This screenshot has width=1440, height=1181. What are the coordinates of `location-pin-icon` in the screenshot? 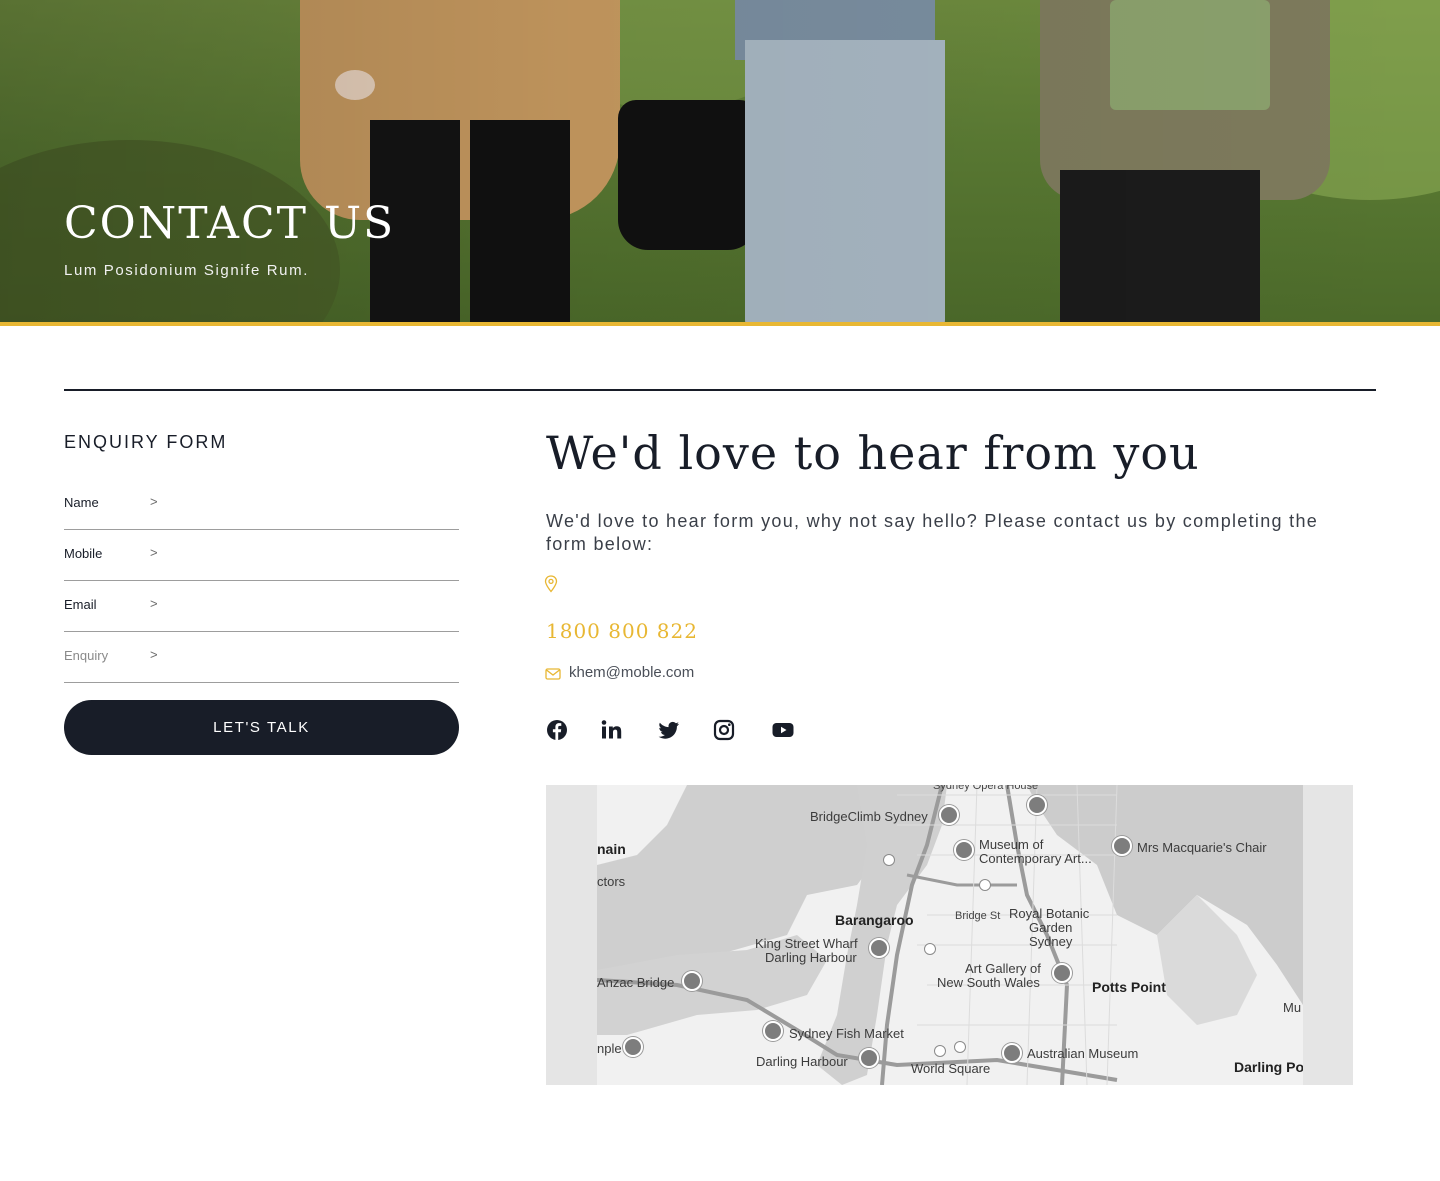 It's located at (551, 584).